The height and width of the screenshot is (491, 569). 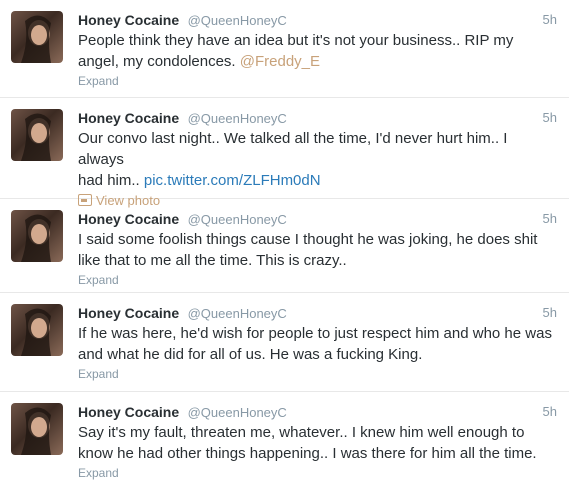 What do you see at coordinates (159, 61) in the screenshot?
I see `tweet-text-line: angel, my condolences.` at bounding box center [159, 61].